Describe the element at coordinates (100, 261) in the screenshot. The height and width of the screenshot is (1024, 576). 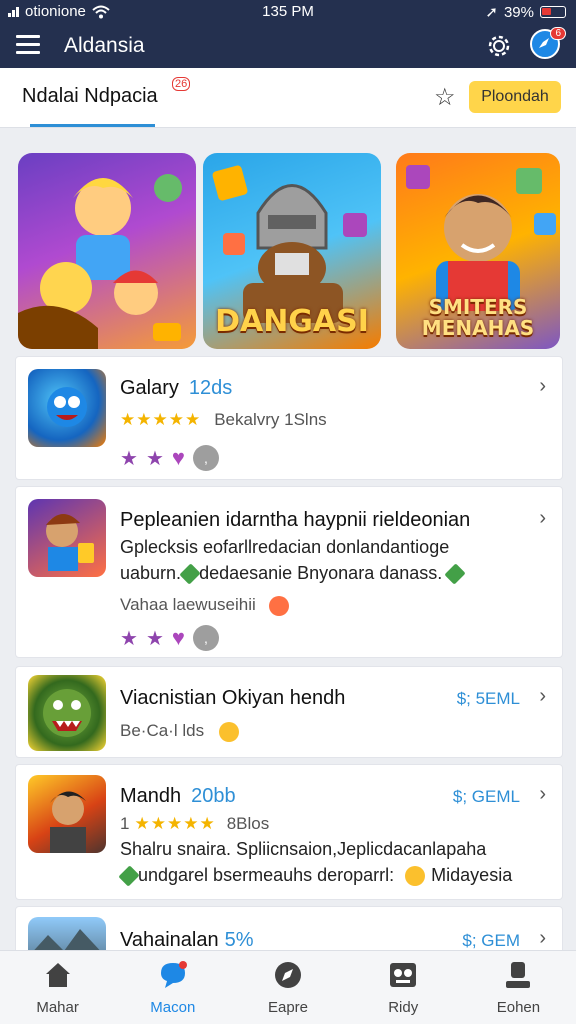
I see `banner-art` at that location.